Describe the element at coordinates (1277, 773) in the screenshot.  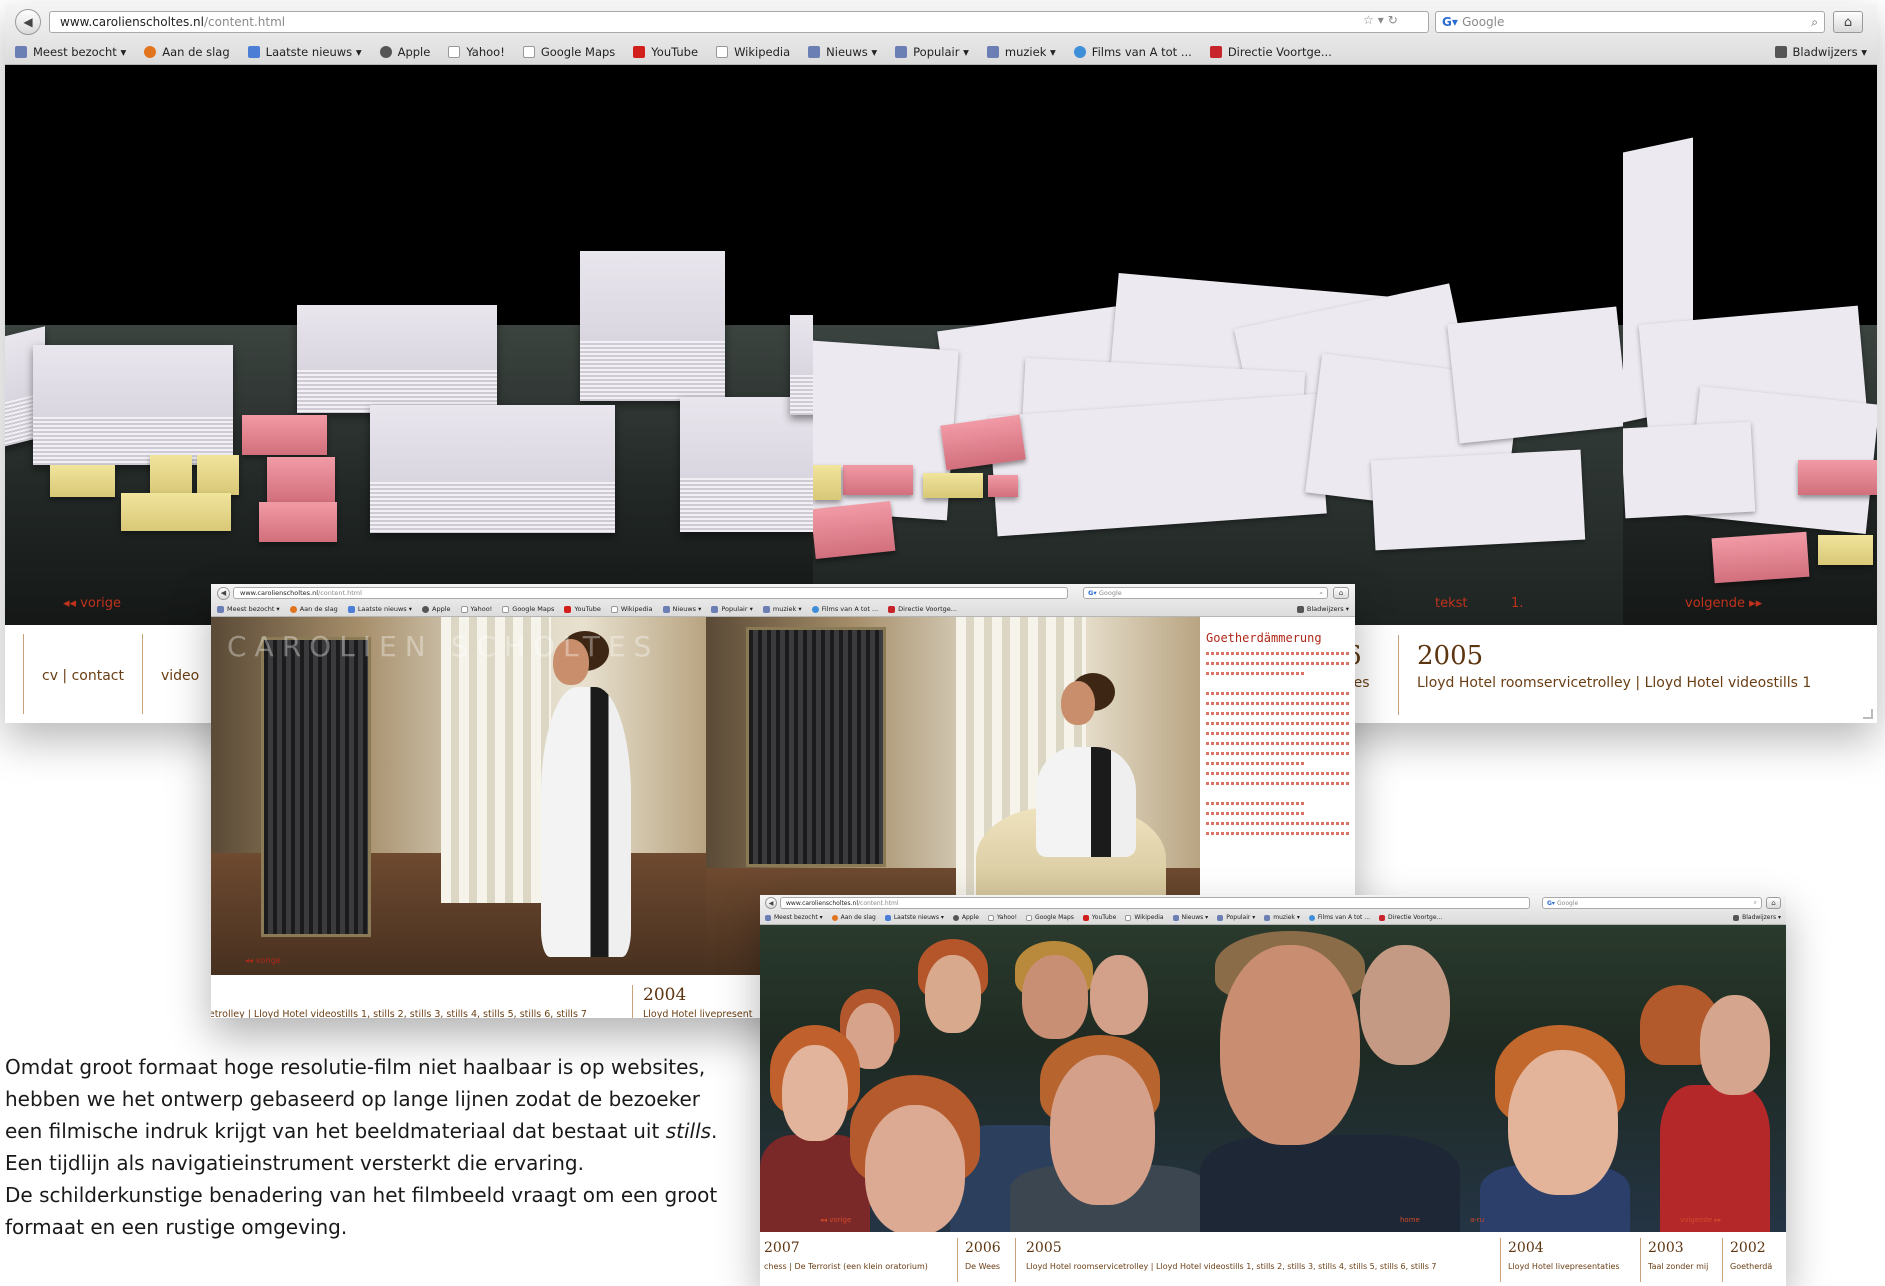
I see `text-line` at that location.